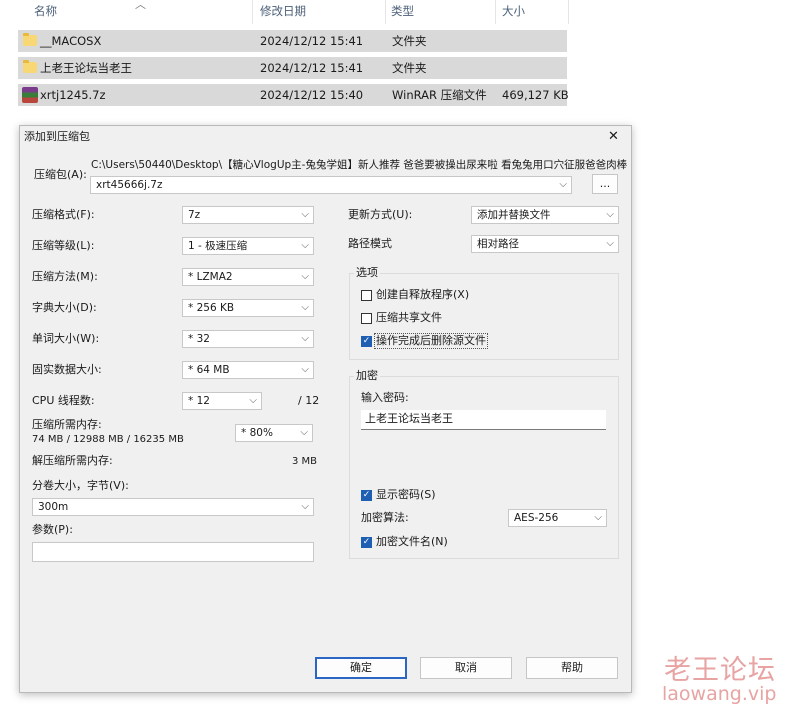 The height and width of the screenshot is (713, 800). What do you see at coordinates (140, 5) in the screenshot?
I see `sort-chevron-icon: ︿` at bounding box center [140, 5].